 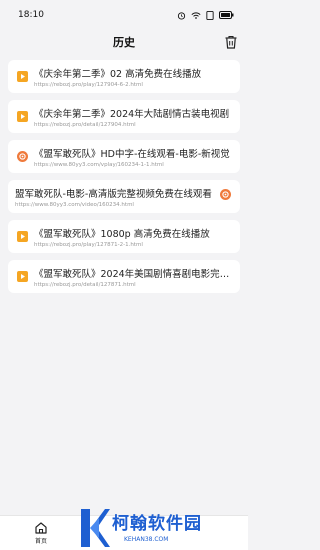 What do you see at coordinates (226, 15) in the screenshot?
I see `battery-icon` at bounding box center [226, 15].